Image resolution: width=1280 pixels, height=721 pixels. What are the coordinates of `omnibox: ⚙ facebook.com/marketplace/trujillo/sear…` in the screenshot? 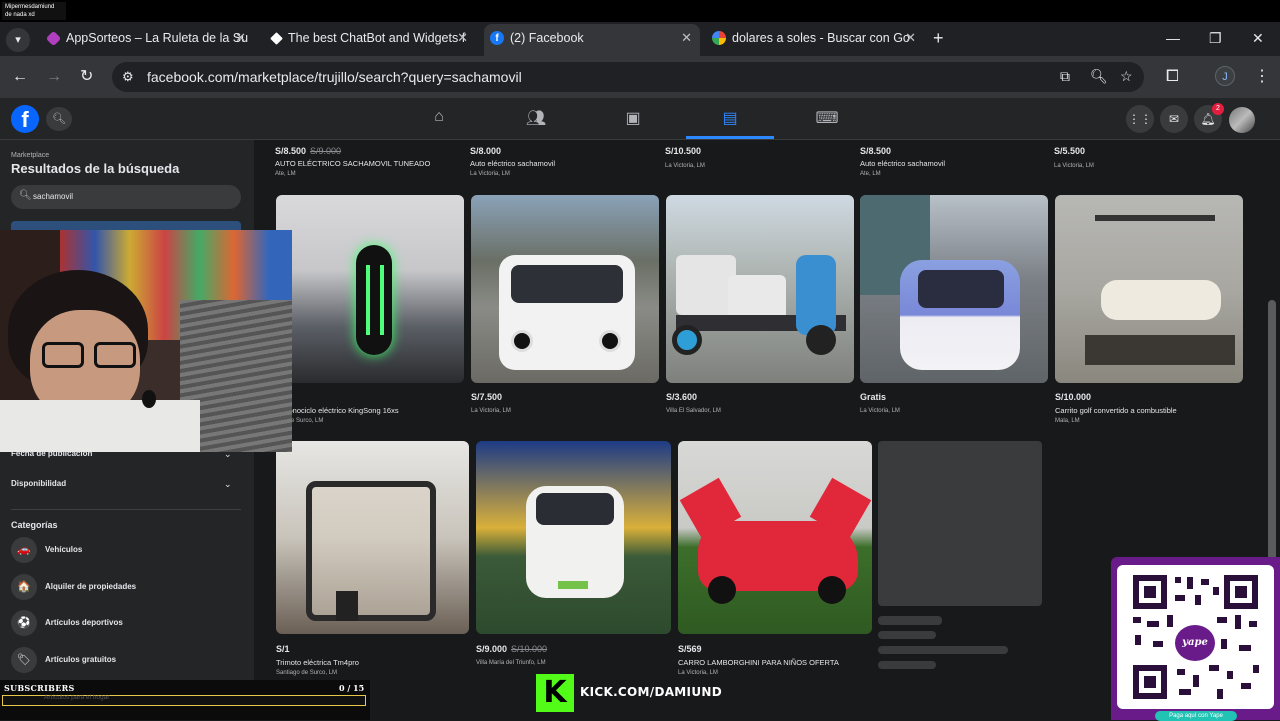 It's located at (628, 77).